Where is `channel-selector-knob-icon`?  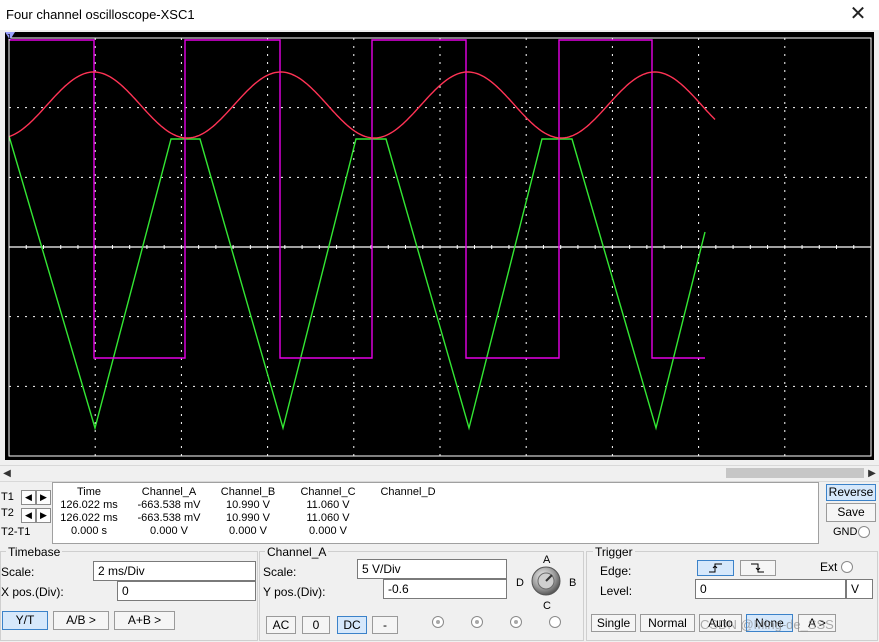
channel-selector-knob-icon is located at coordinates (546, 581).